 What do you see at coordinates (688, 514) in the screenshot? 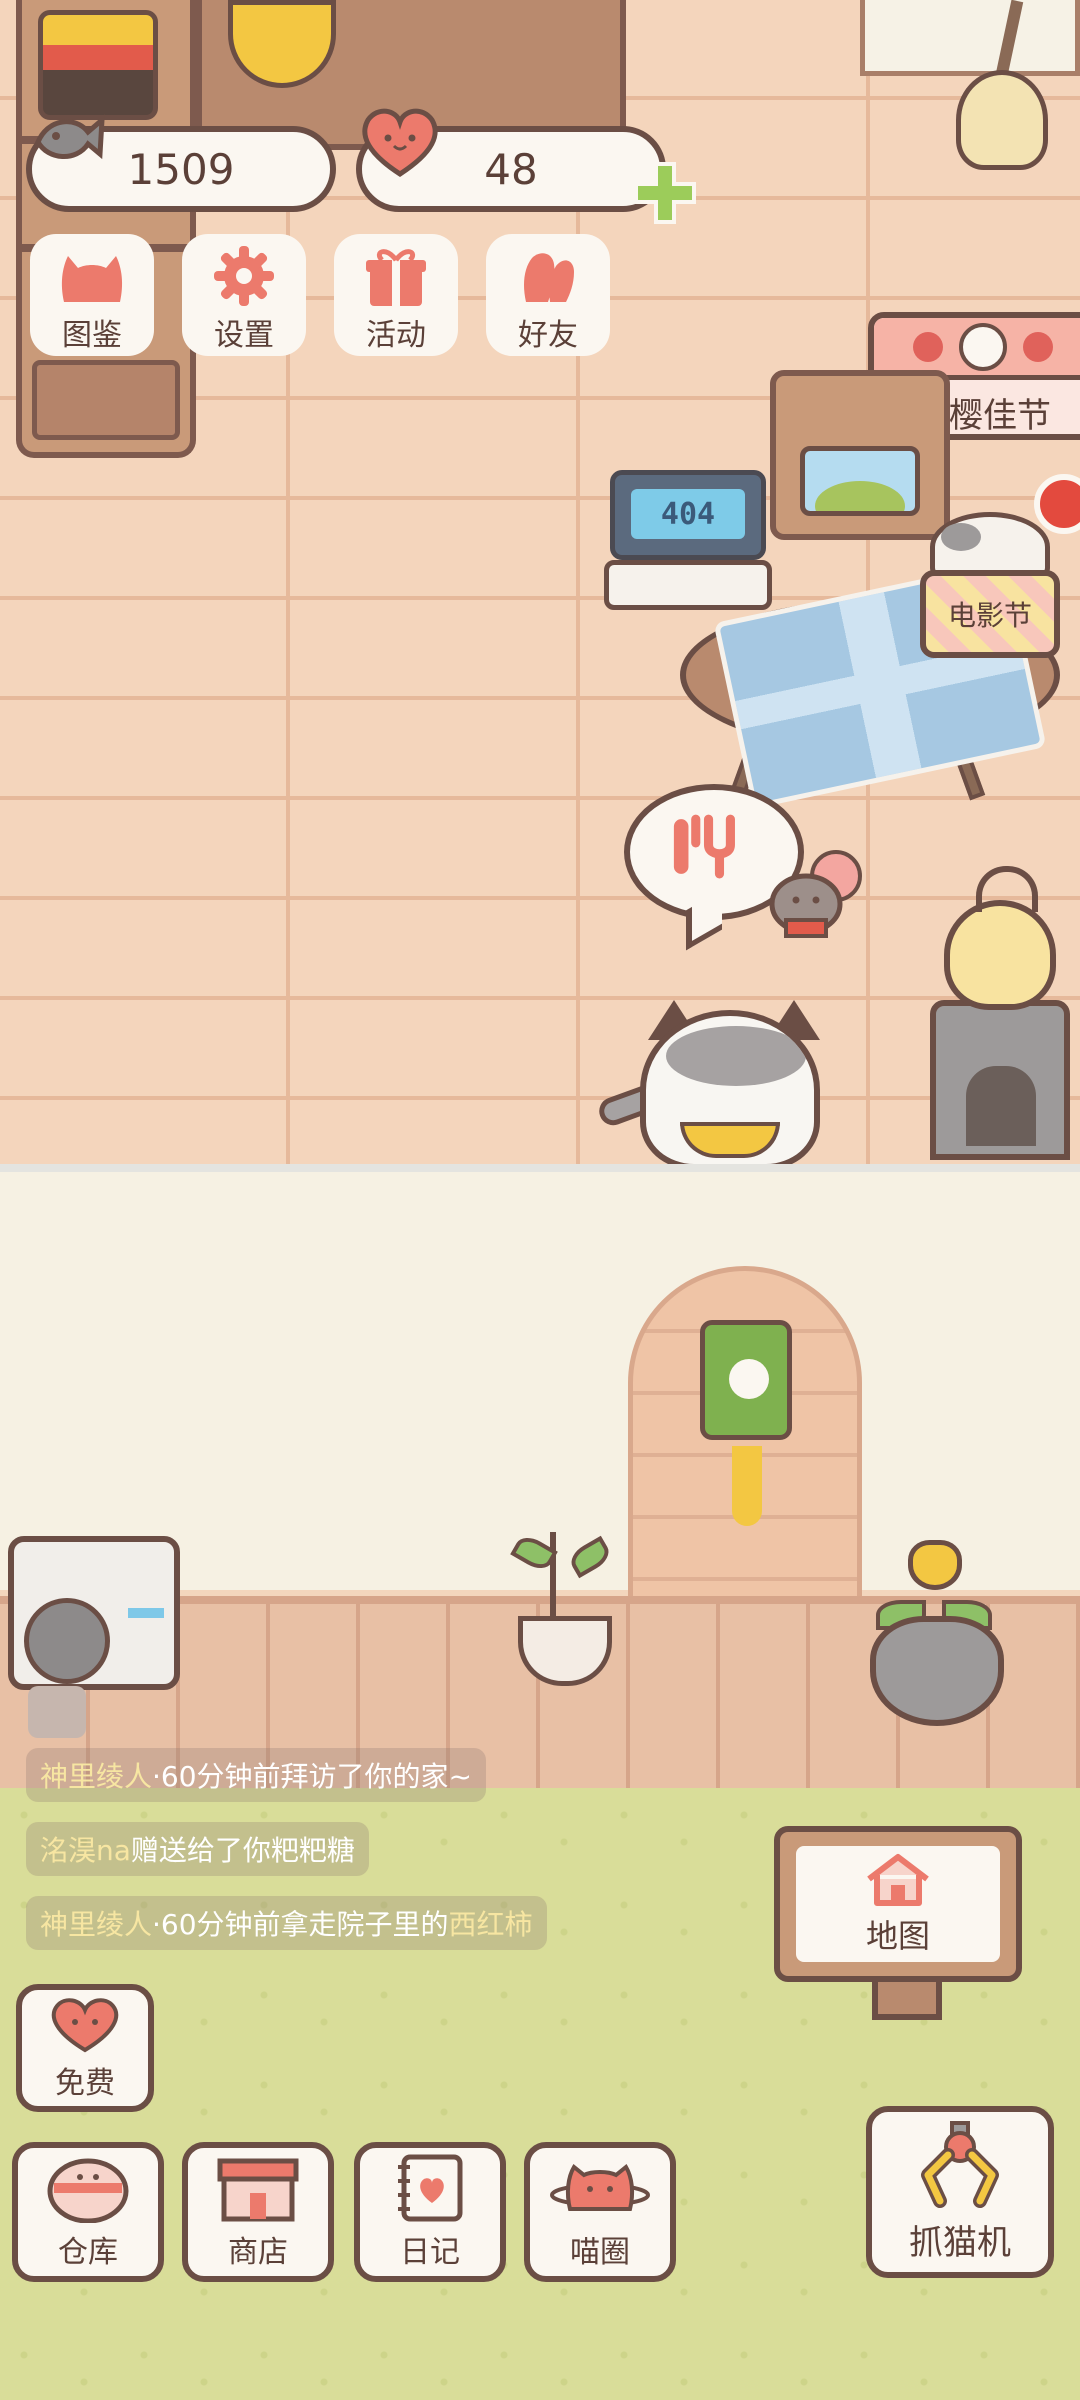
I see `laptop-screen-text: 404` at bounding box center [688, 514].